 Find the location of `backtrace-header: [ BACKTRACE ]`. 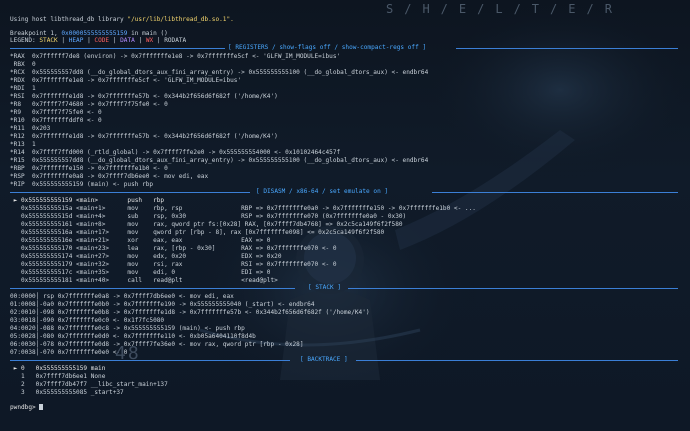

backtrace-header: [ BACKTRACE ] is located at coordinates (324, 359).